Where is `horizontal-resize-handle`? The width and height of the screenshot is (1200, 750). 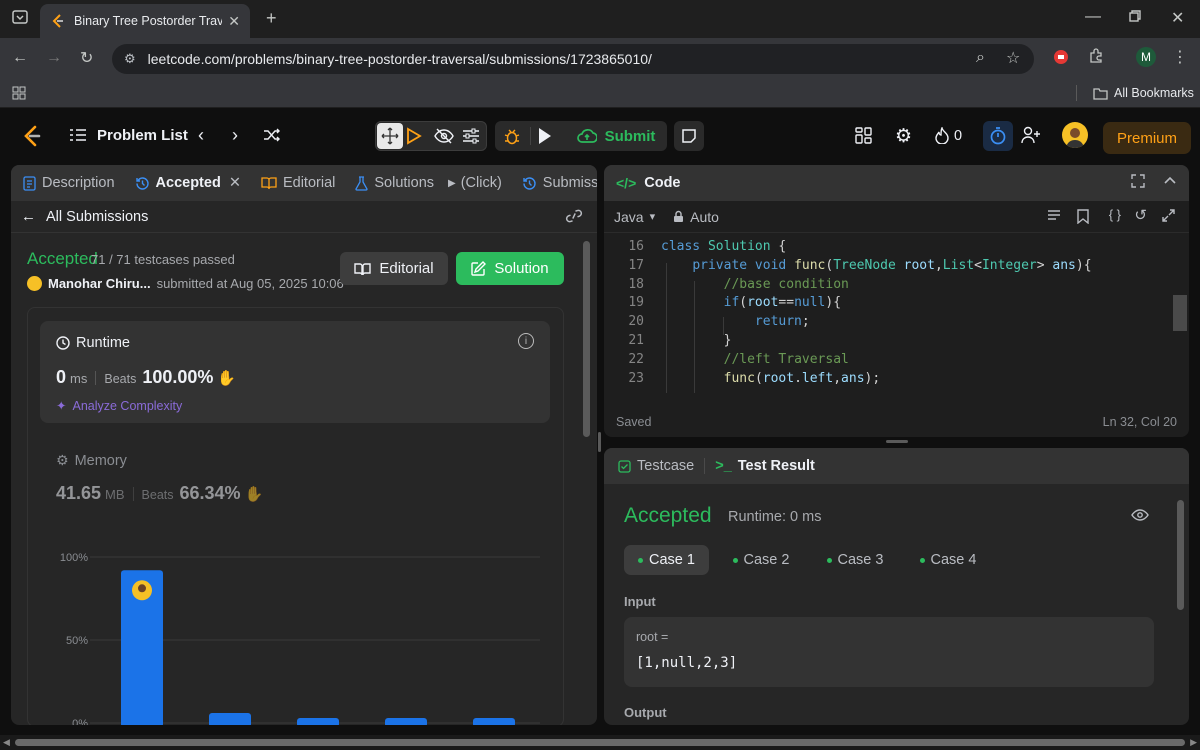 horizontal-resize-handle is located at coordinates (599, 442).